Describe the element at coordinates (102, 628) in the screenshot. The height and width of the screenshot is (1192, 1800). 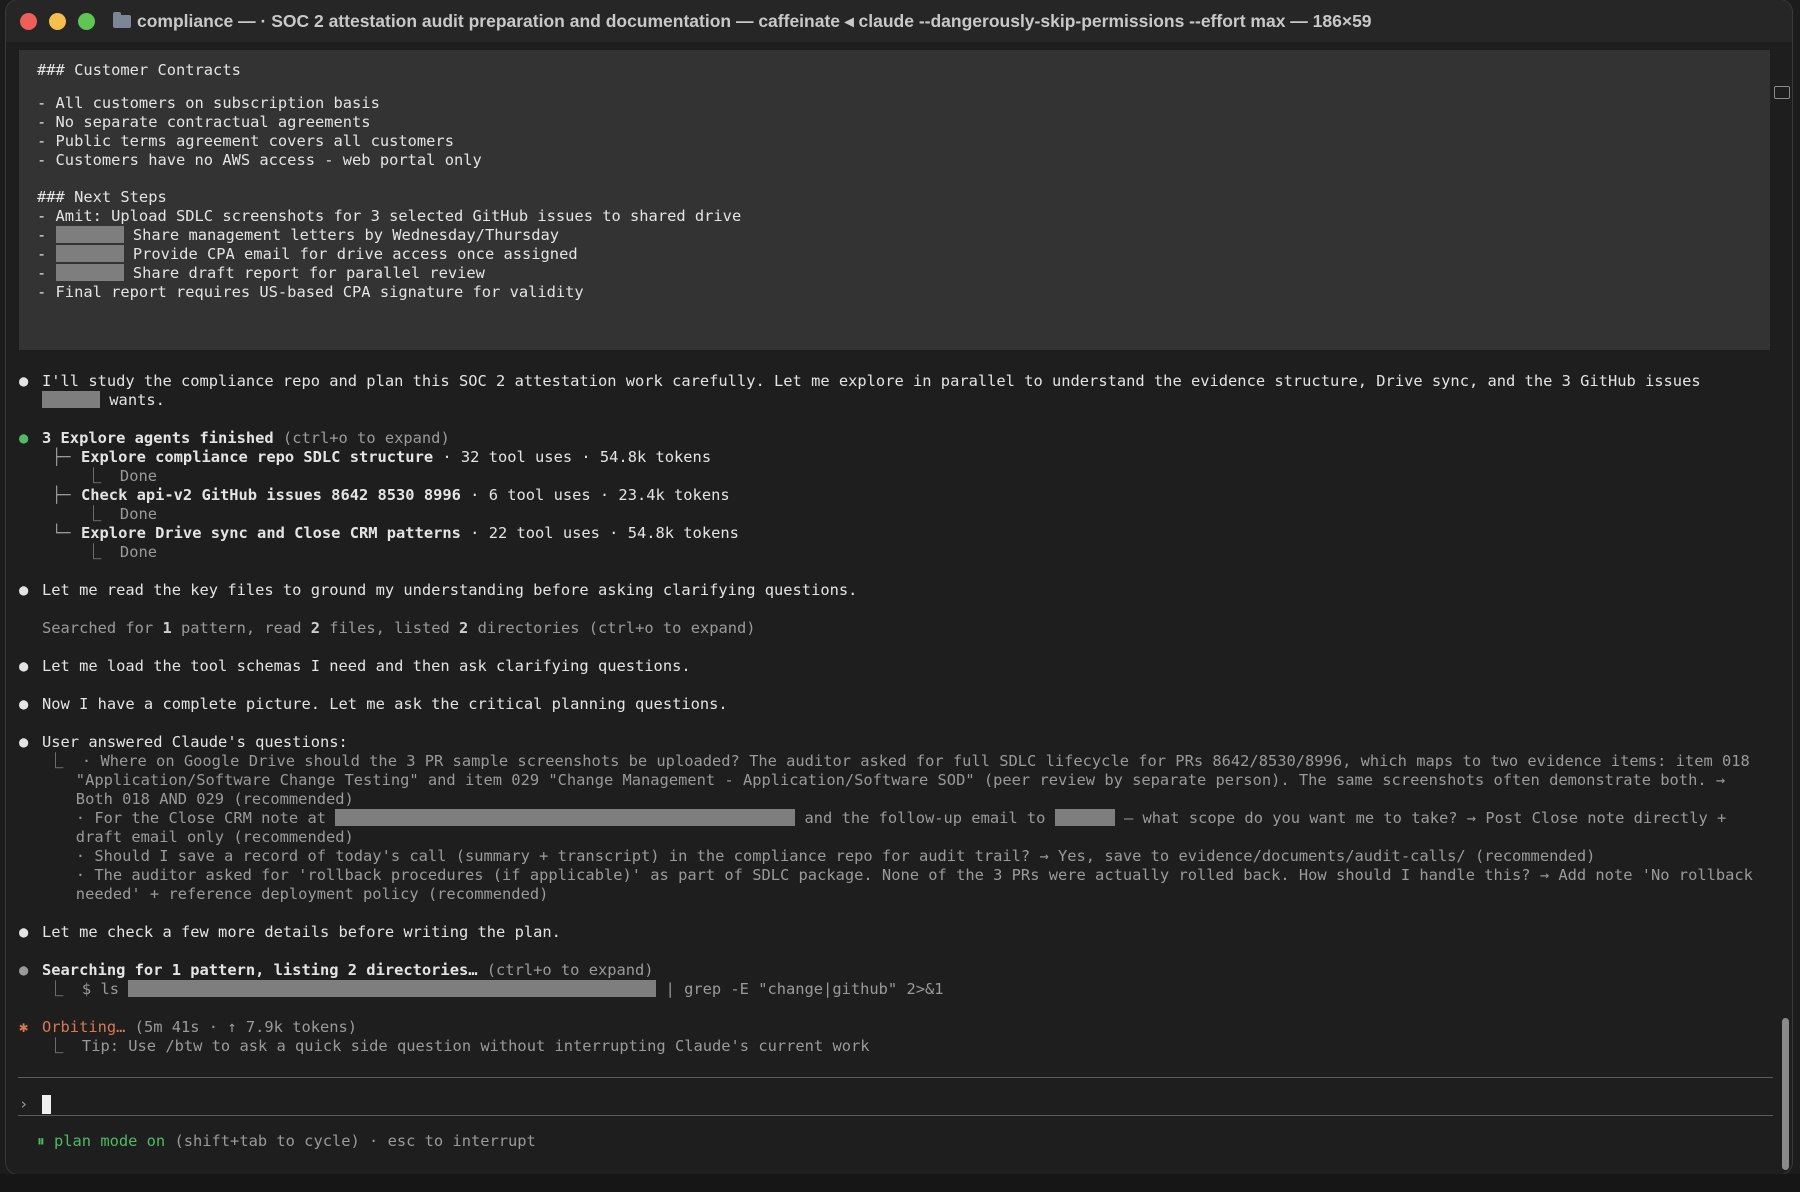
I see `searched-text: Searched for` at that location.